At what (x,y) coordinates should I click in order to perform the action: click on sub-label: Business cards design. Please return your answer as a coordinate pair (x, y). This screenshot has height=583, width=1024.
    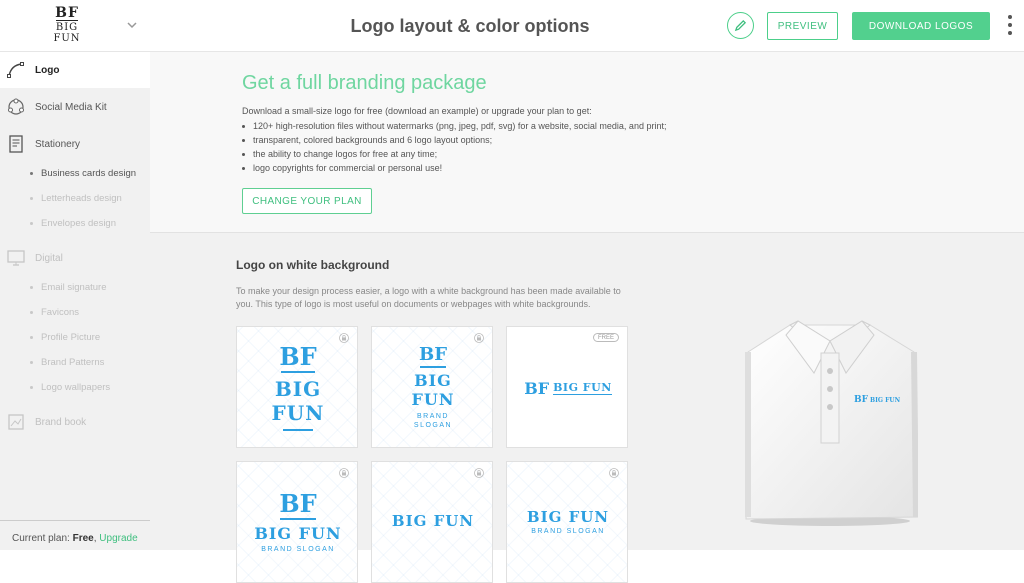
    Looking at the image, I should click on (89, 173).